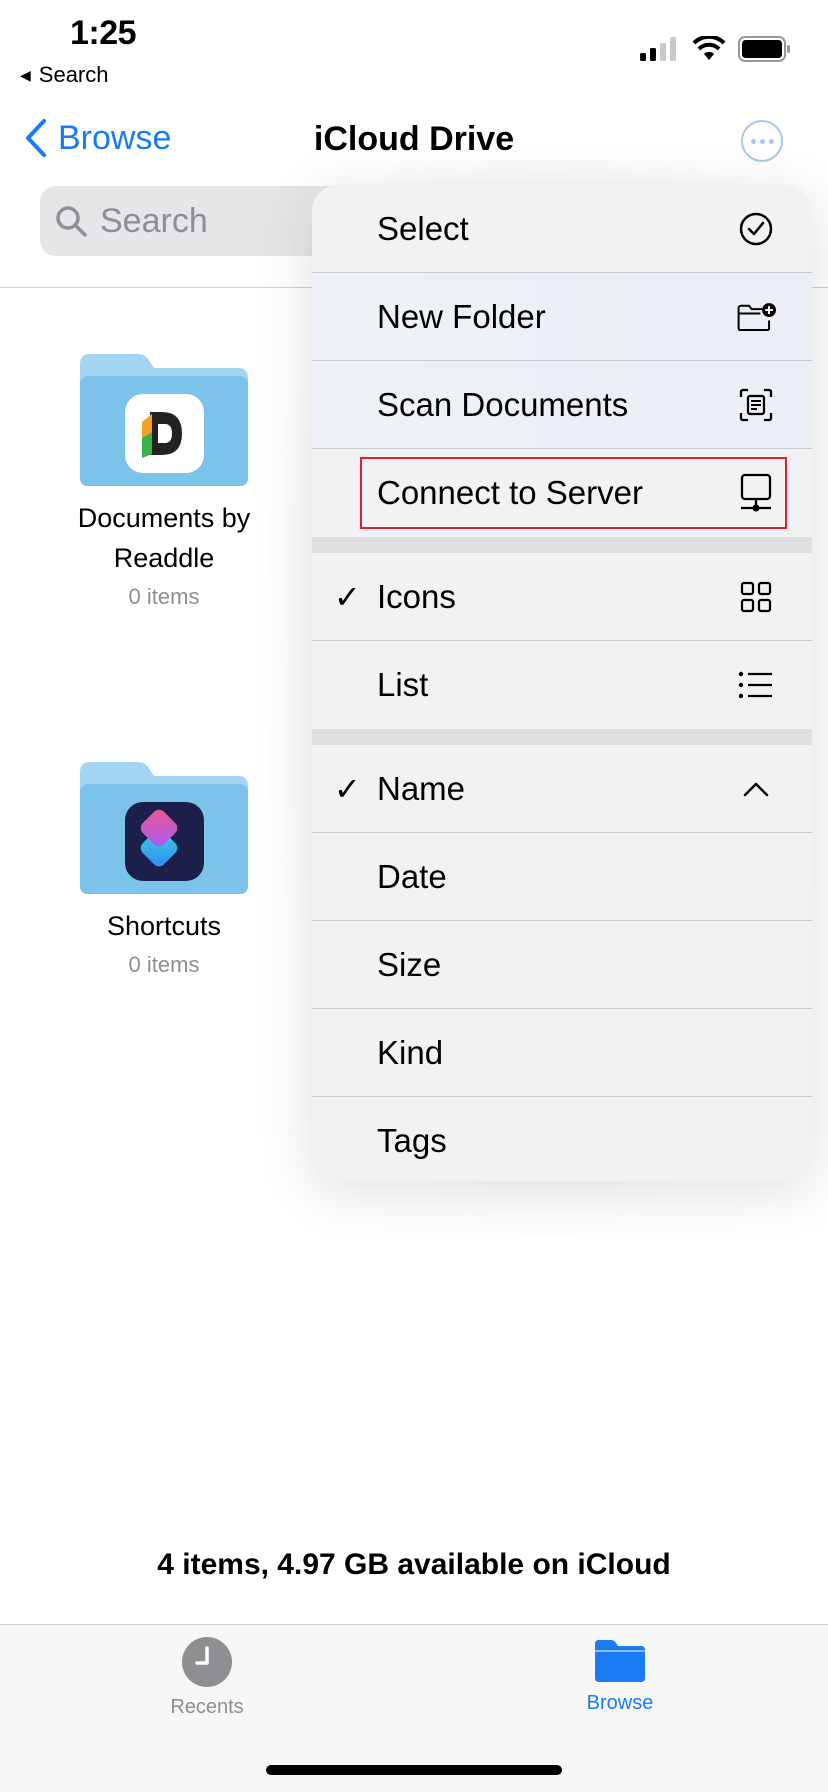 This screenshot has height=1792, width=828. Describe the element at coordinates (423, 228) in the screenshot. I see `menu-item-label: Select` at that location.